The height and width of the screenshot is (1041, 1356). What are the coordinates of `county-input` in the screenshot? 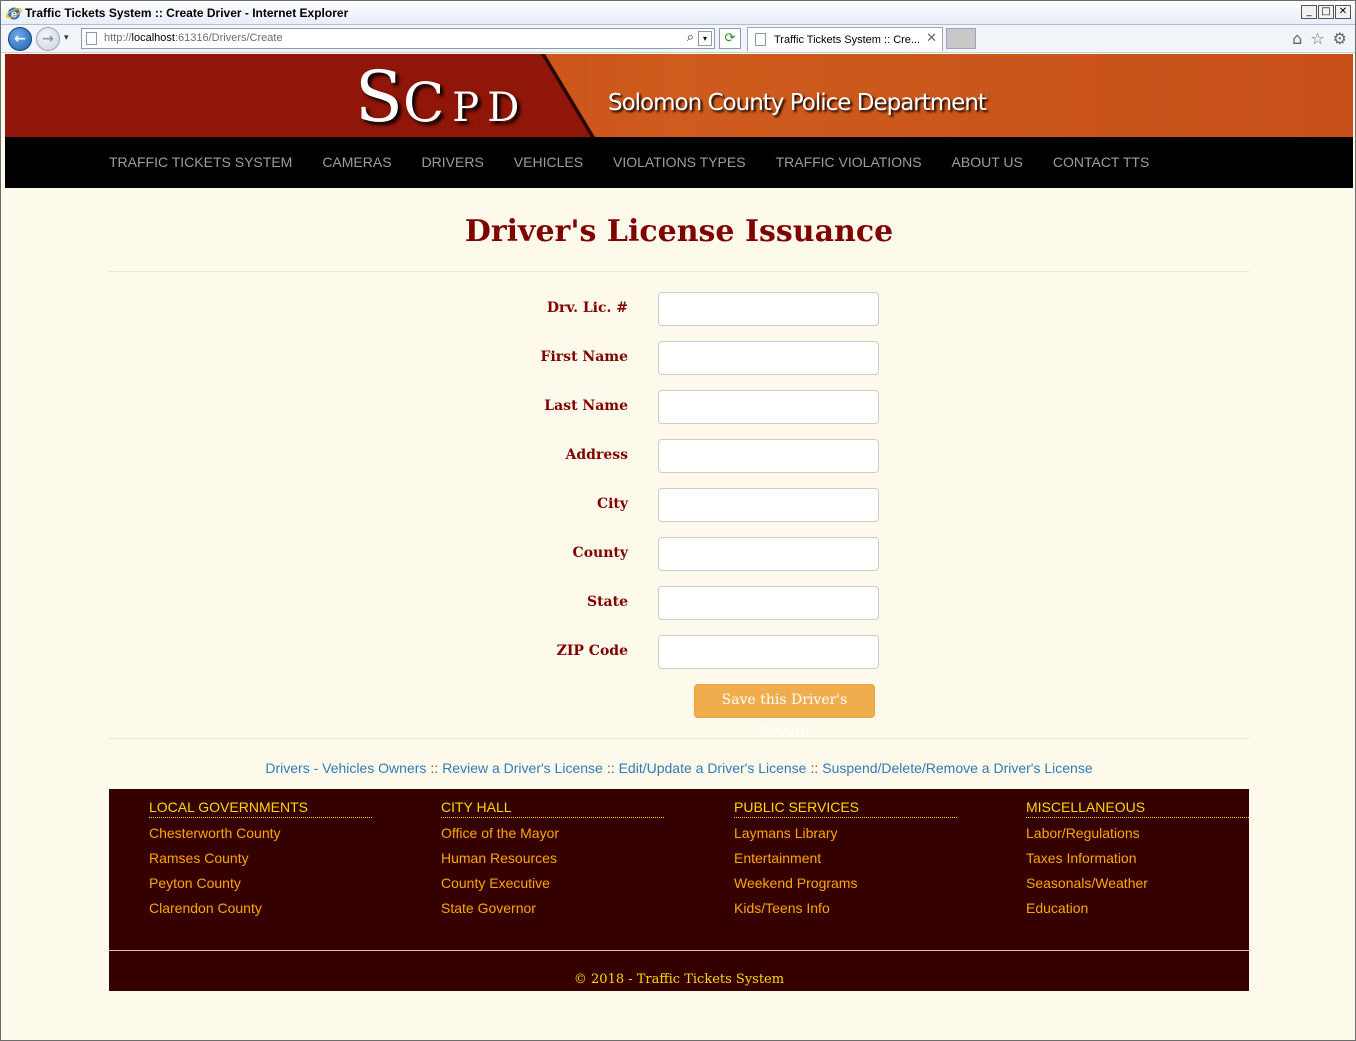 It's located at (768, 554).